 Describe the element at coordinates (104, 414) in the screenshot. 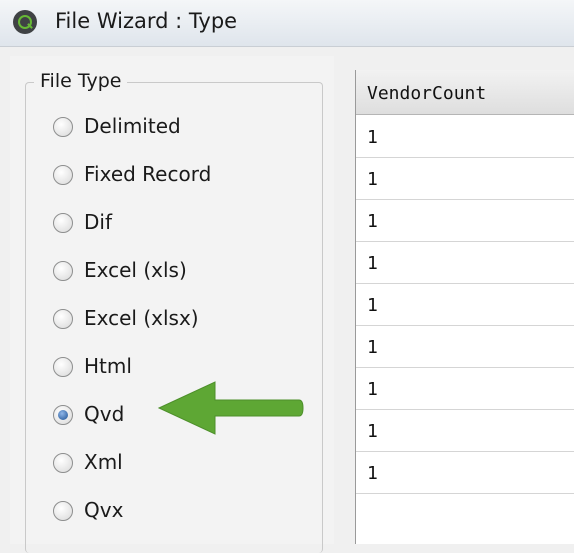

I see `radio-label: Qvd` at that location.